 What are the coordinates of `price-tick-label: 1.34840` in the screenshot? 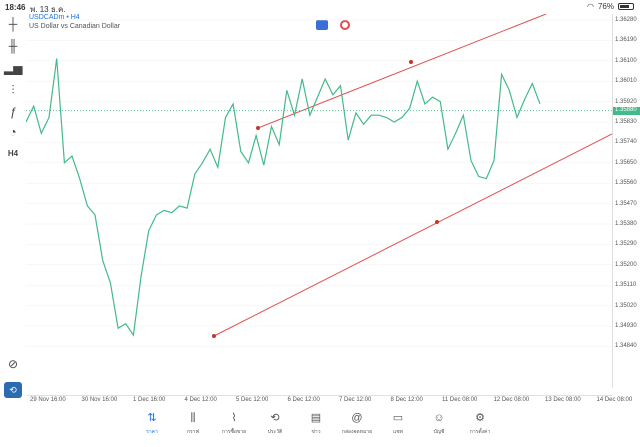 It's located at (626, 346).